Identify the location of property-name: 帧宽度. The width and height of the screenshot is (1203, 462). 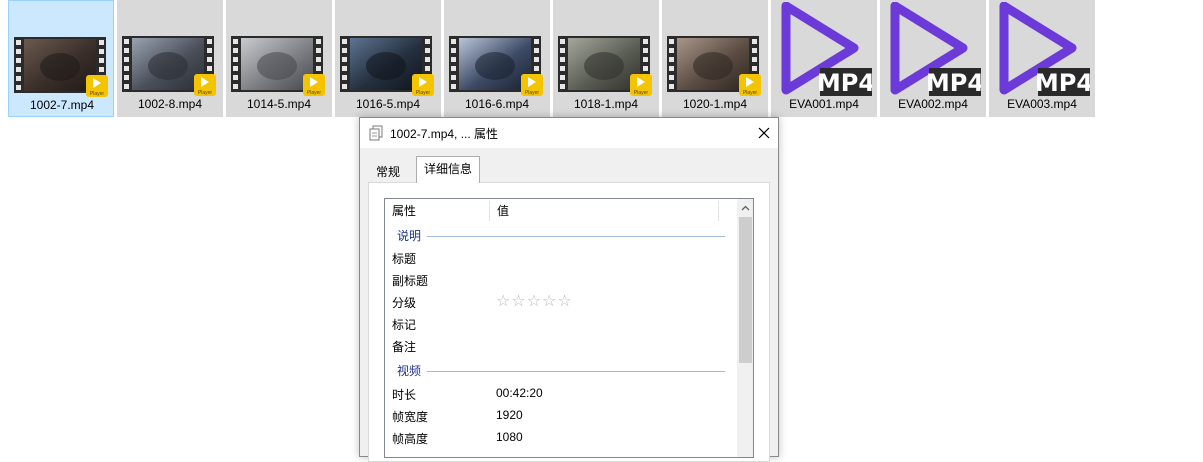
(410, 417).